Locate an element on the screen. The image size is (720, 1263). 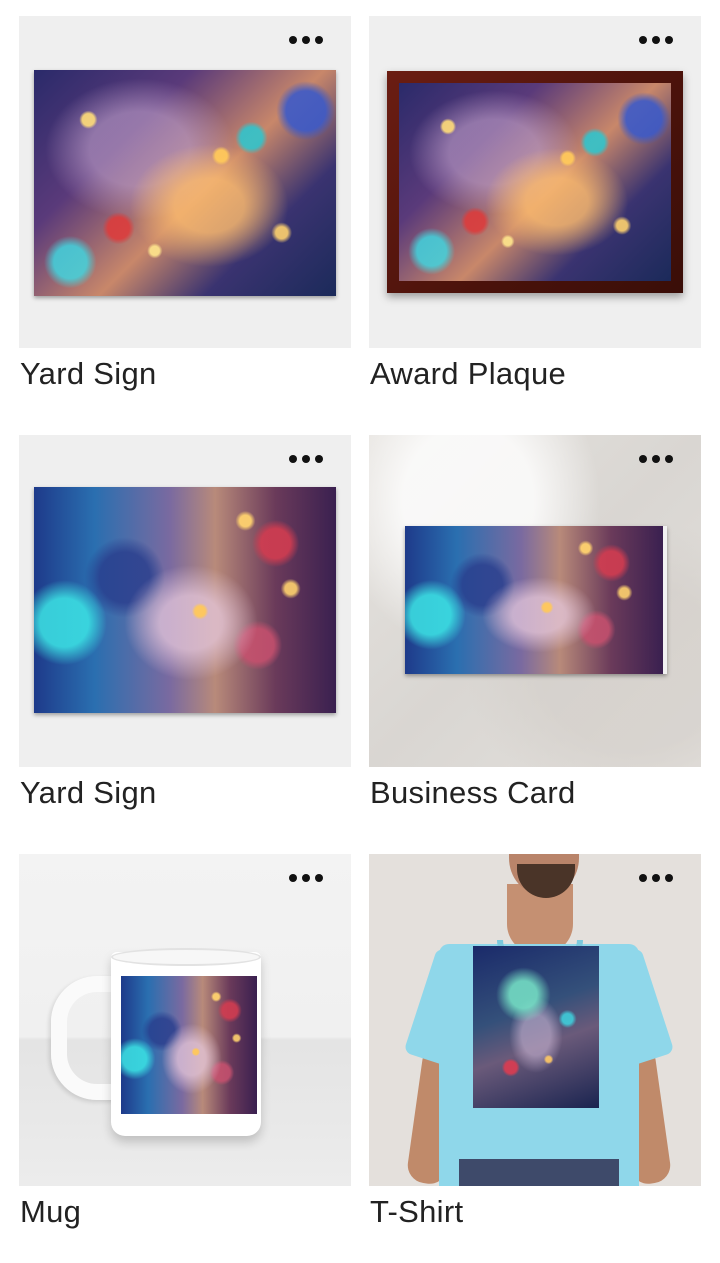
model-jeans is located at coordinates (539, 1172).